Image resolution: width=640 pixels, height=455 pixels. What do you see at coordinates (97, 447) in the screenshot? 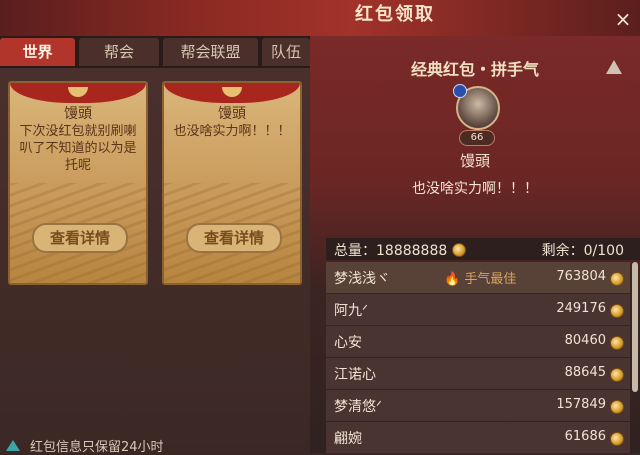
I see `retention-notice-text: 红包信息只保留24小时` at bounding box center [97, 447].